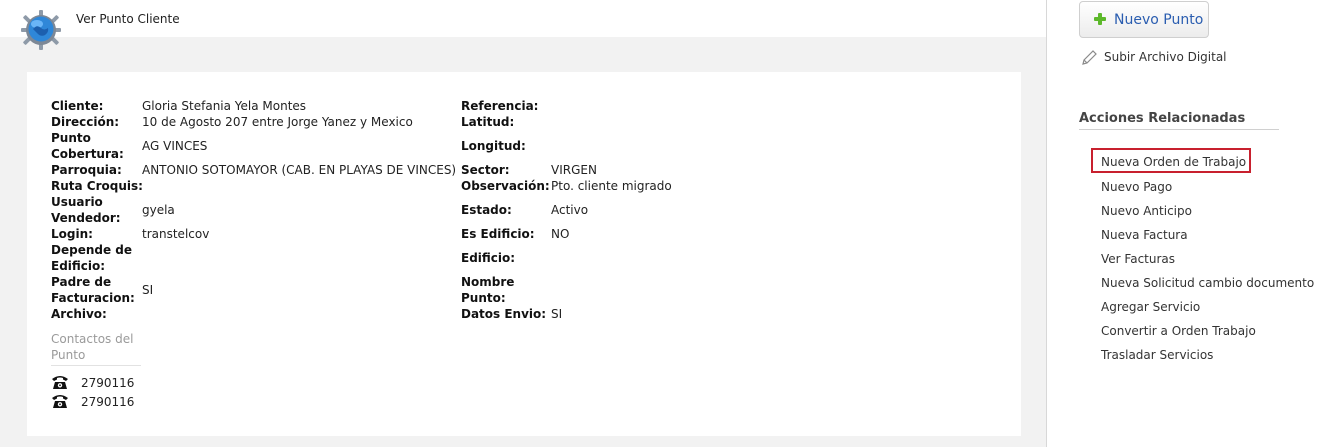 The image size is (1319, 447). I want to click on es-edificio-value: NO, so click(560, 234).